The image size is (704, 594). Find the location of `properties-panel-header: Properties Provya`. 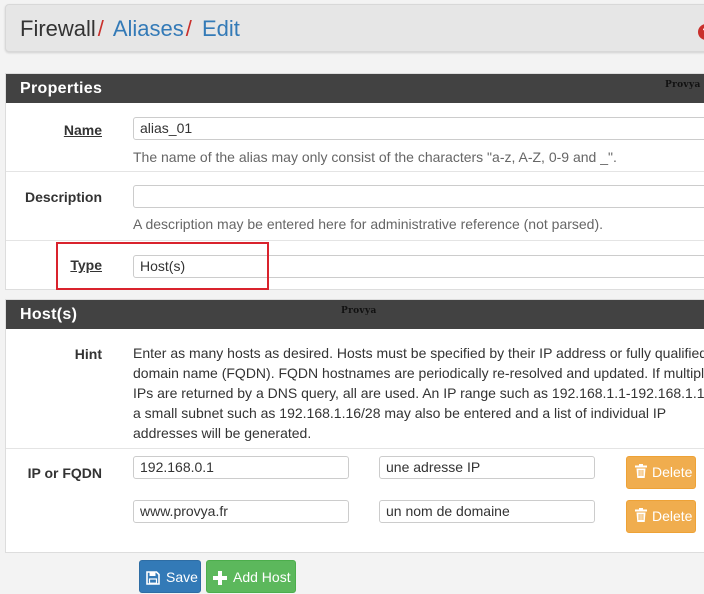

properties-panel-header: Properties Provya is located at coordinates (355, 88).